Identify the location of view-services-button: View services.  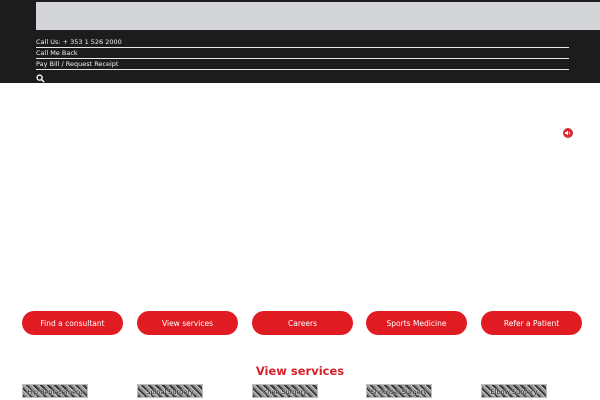
(187, 323).